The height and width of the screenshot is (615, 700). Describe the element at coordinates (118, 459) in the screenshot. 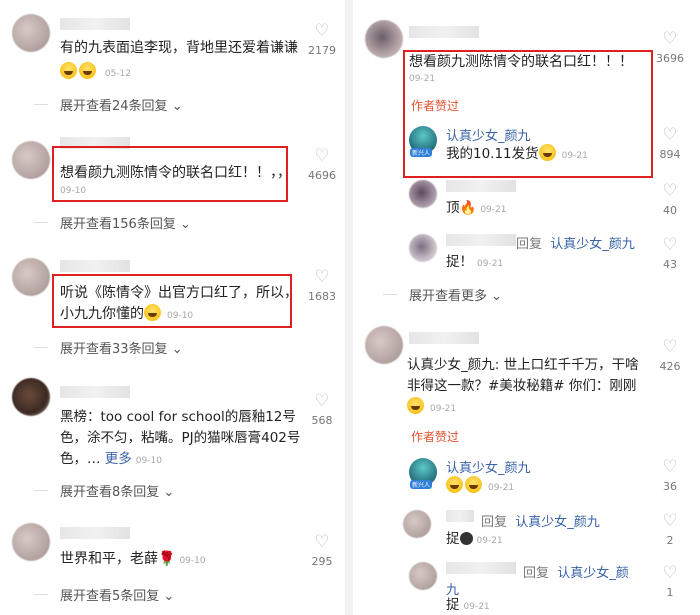

I see `more-link: 更多` at that location.